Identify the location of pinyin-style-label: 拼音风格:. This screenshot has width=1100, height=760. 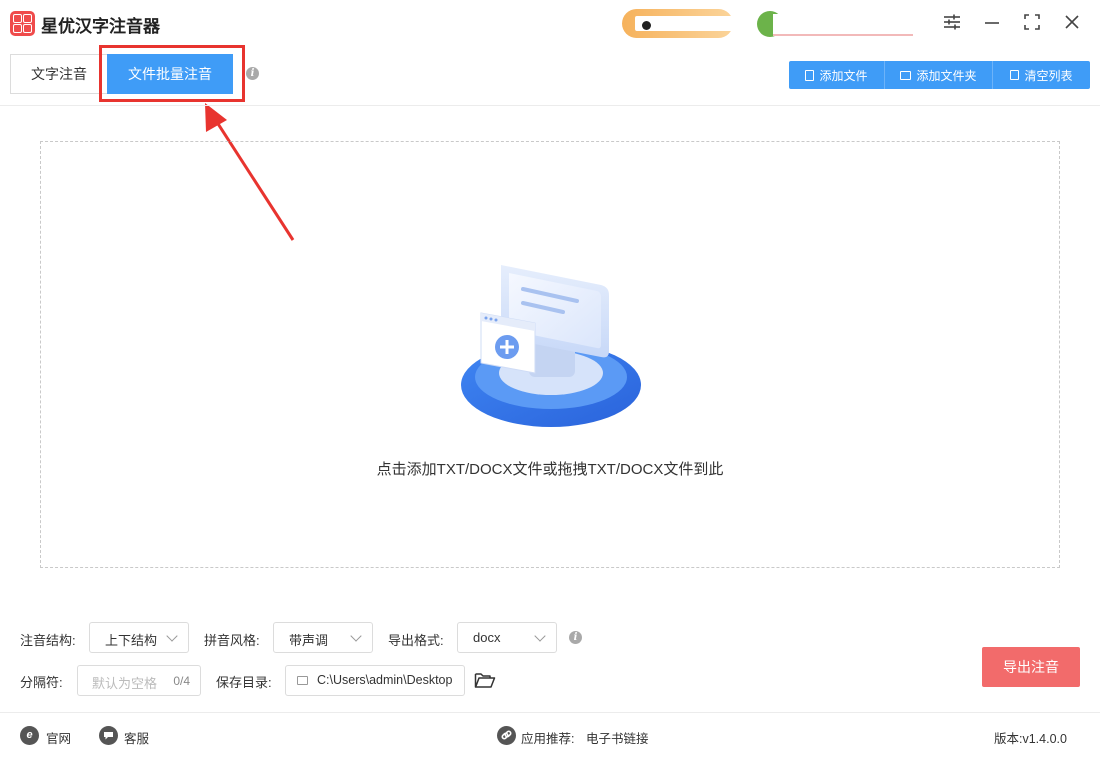
(232, 640).